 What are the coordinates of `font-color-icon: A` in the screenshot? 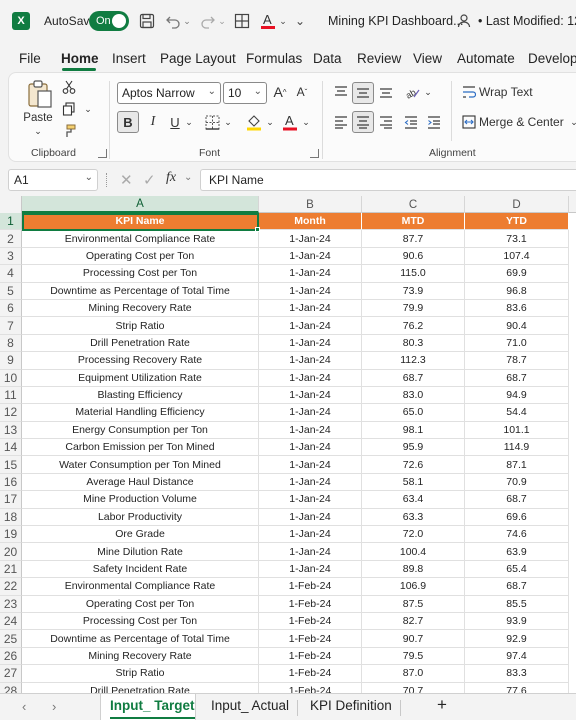 It's located at (268, 21).